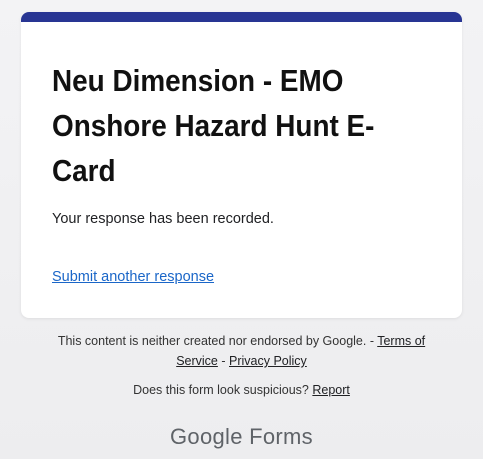 The image size is (483, 459). Describe the element at coordinates (241, 17) in the screenshot. I see `card-accent-bar` at that location.